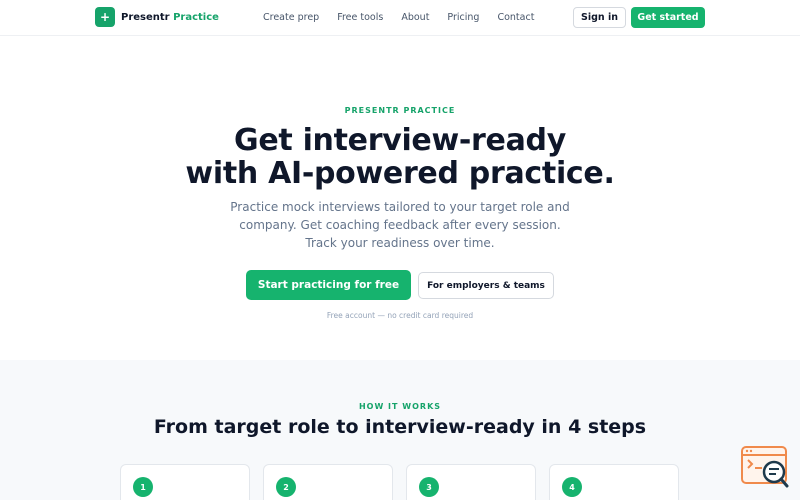 The width and height of the screenshot is (800, 500). I want to click on step-card-3: 3, so click(471, 482).